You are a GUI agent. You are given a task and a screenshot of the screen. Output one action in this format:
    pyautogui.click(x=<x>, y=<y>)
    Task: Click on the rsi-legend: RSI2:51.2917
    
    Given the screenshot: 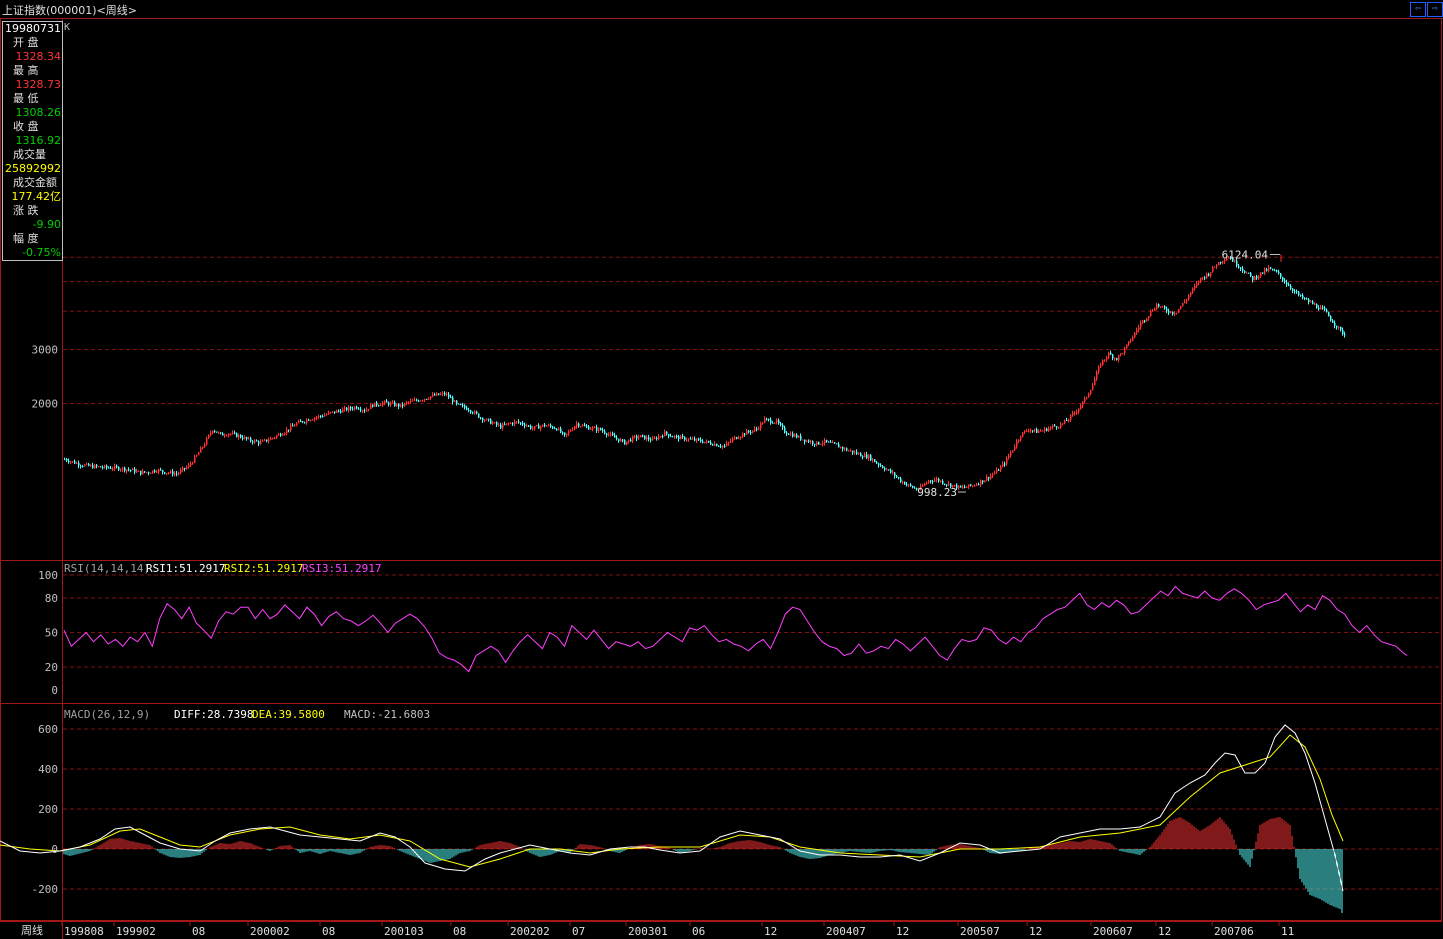 What is the action you would take?
    pyautogui.click(x=263, y=568)
    